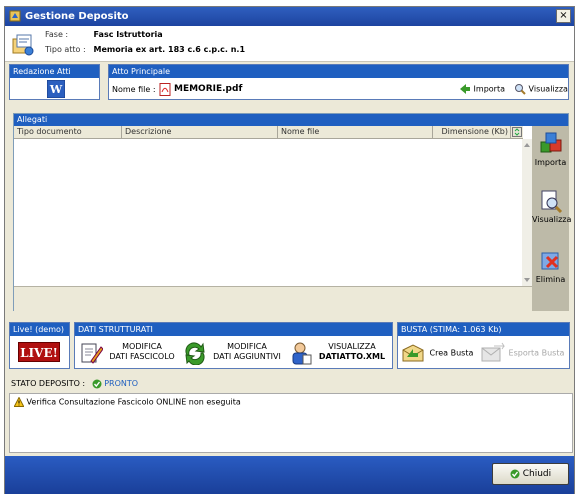  I want to click on esporta-busta-button: Esporta Busta, so click(522, 353).